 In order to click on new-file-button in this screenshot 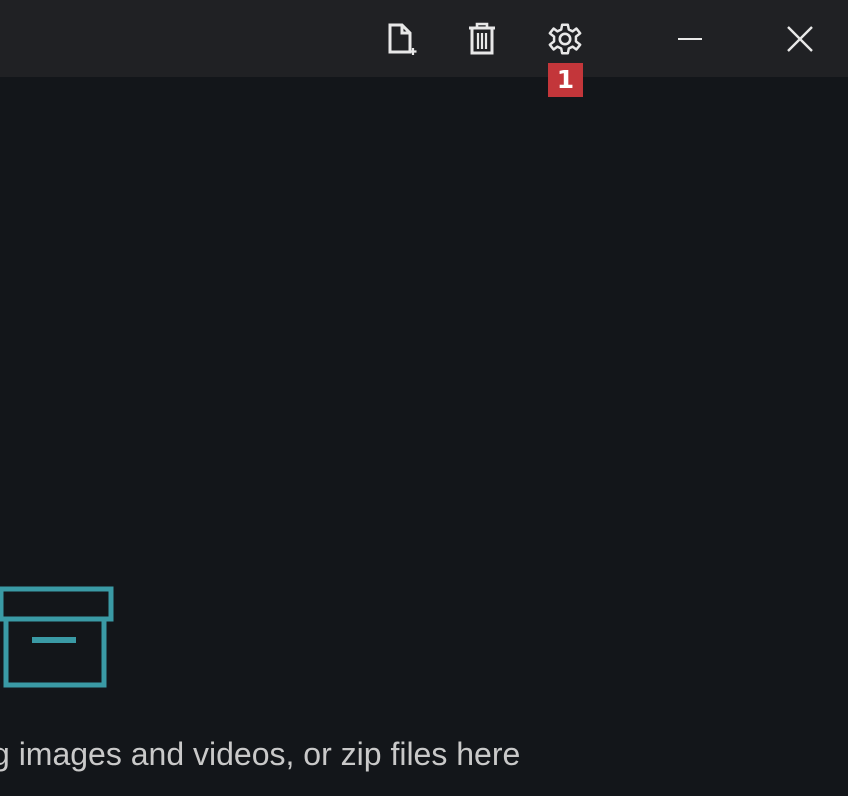, I will do `click(402, 38)`.